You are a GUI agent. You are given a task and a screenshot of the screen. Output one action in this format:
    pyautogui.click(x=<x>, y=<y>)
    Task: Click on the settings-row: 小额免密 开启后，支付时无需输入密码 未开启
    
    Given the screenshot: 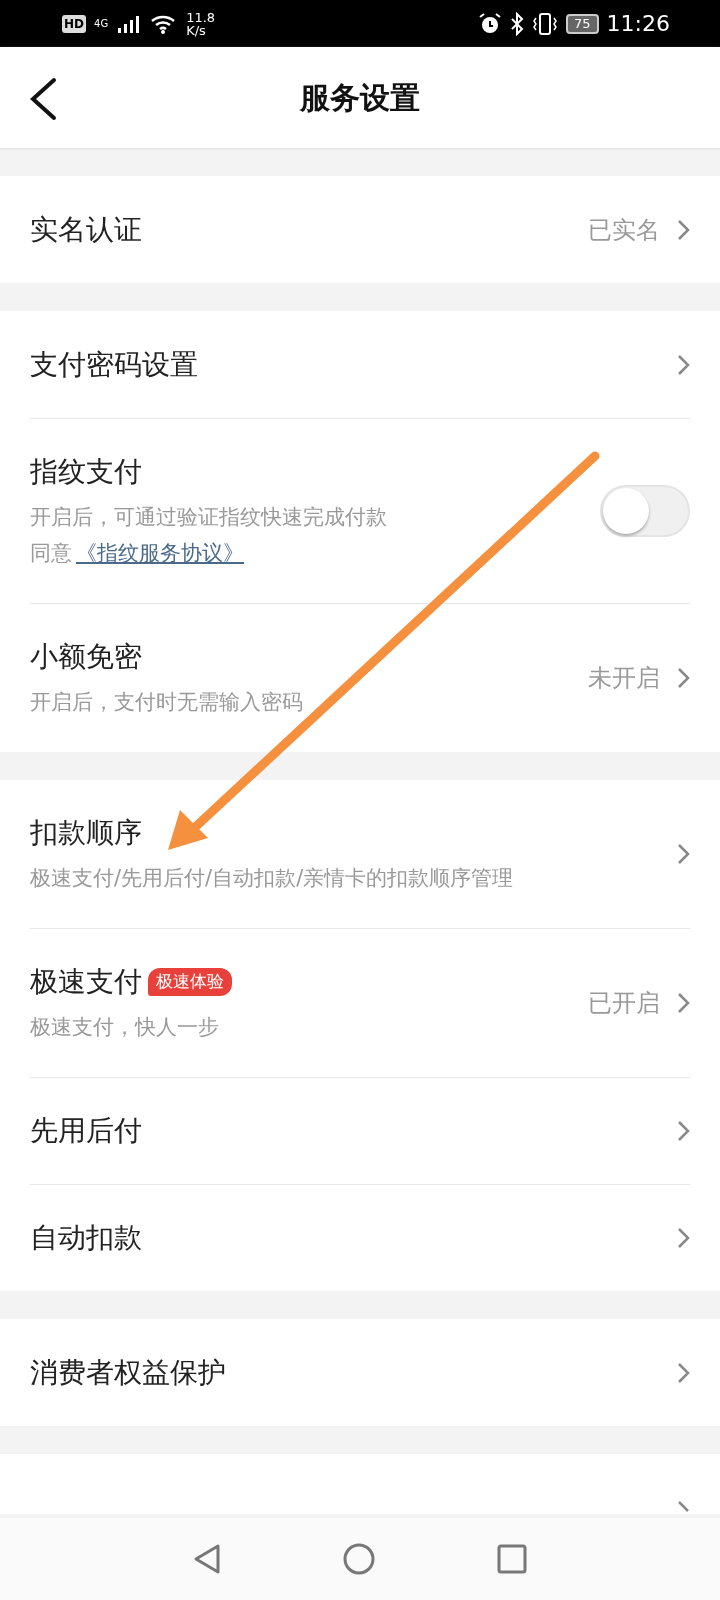 What is the action you would take?
    pyautogui.click(x=360, y=677)
    